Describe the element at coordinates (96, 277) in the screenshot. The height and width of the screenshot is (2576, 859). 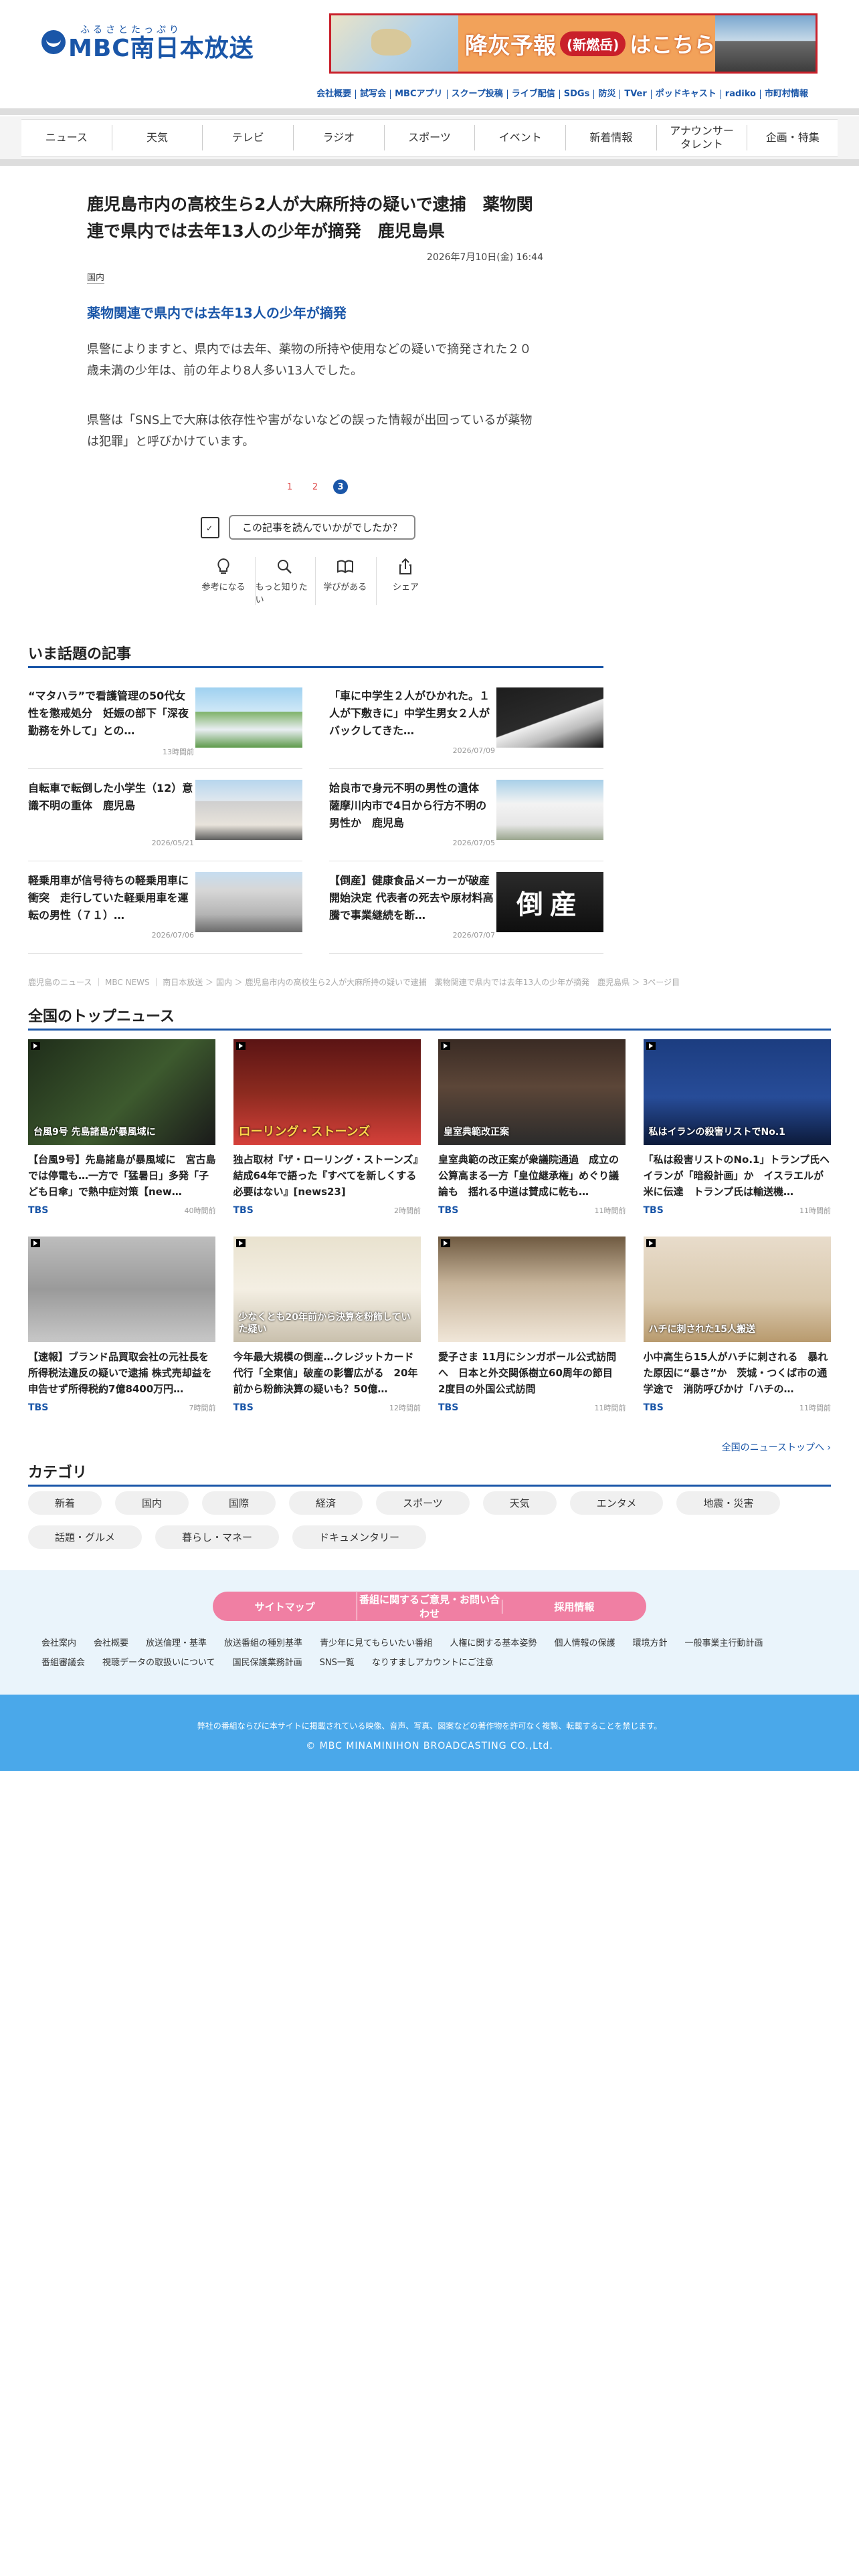
I see `article-category: 国内` at that location.